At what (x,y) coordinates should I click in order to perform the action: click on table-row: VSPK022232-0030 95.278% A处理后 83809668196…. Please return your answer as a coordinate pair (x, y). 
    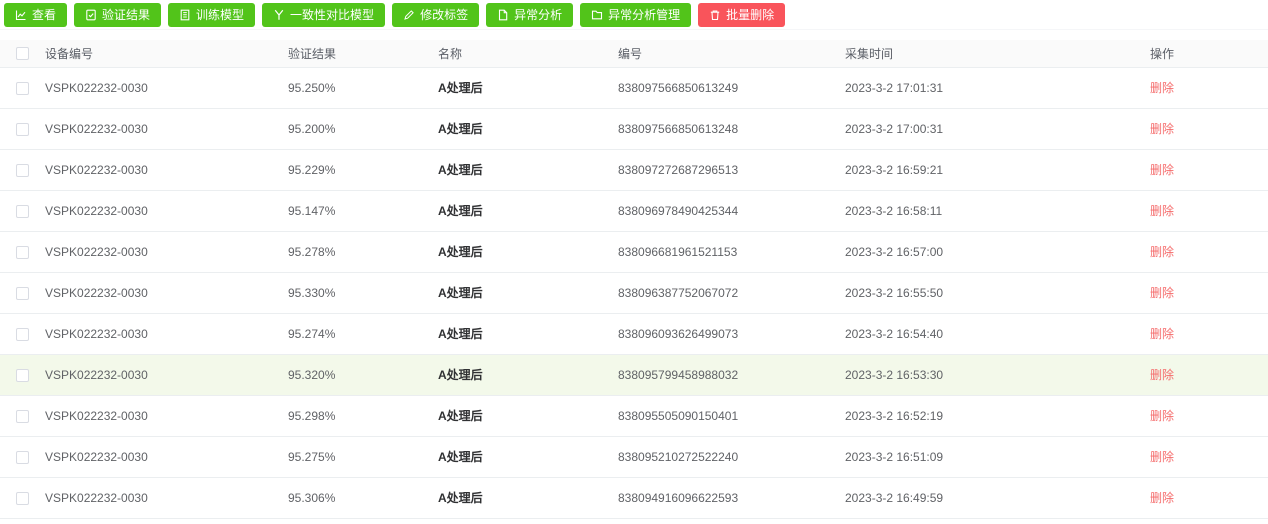
    Looking at the image, I should click on (634, 252).